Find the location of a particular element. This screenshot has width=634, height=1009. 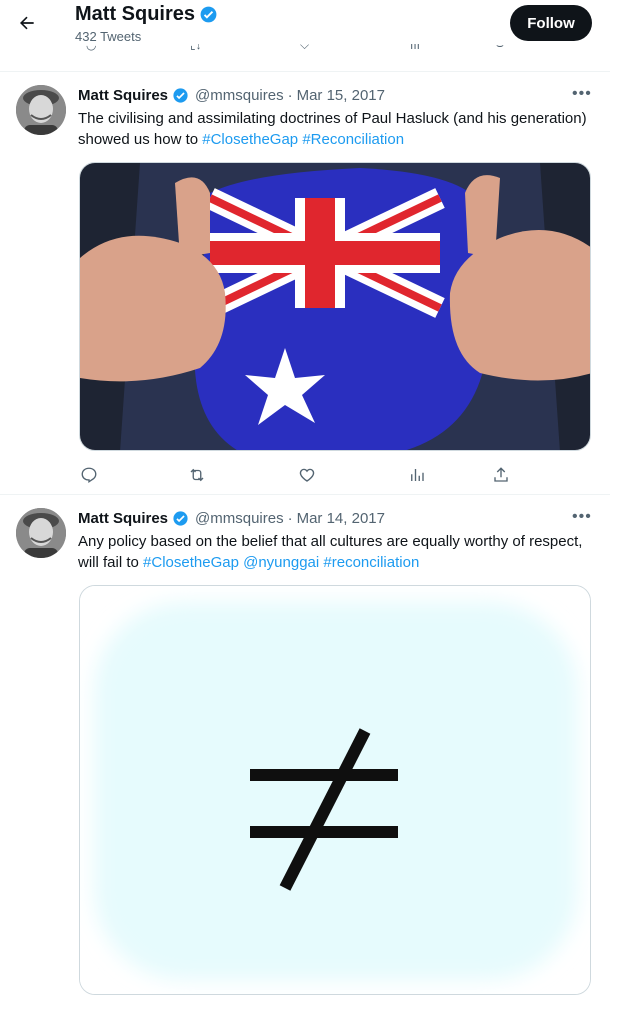

share-icon: ⌣ is located at coordinates (500, 48).